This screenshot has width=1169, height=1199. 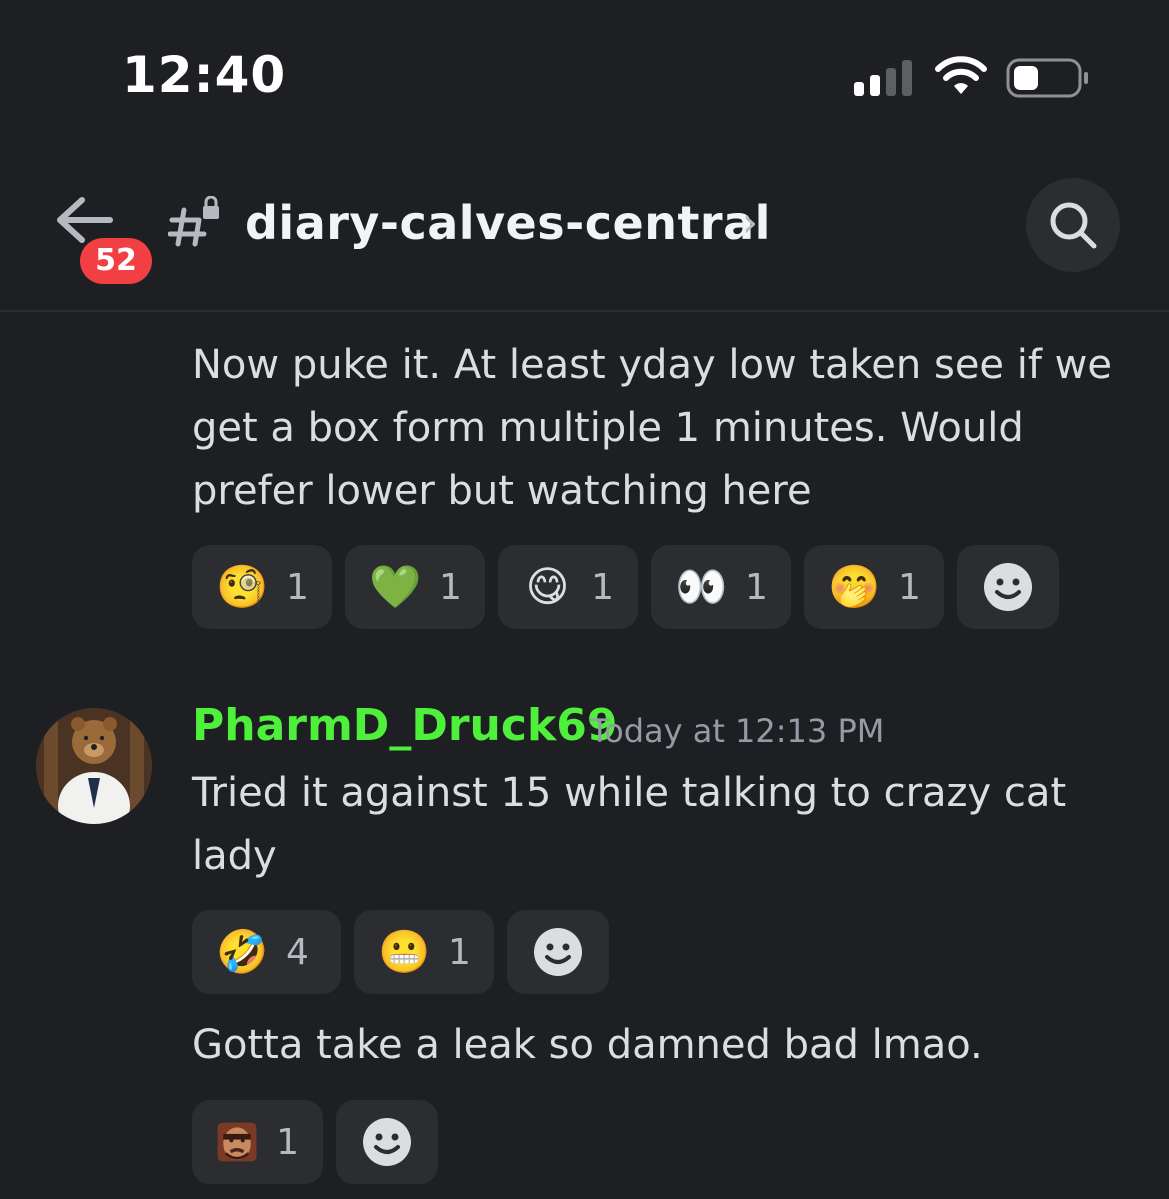 I want to click on battery-icon, so click(x=1047, y=78).